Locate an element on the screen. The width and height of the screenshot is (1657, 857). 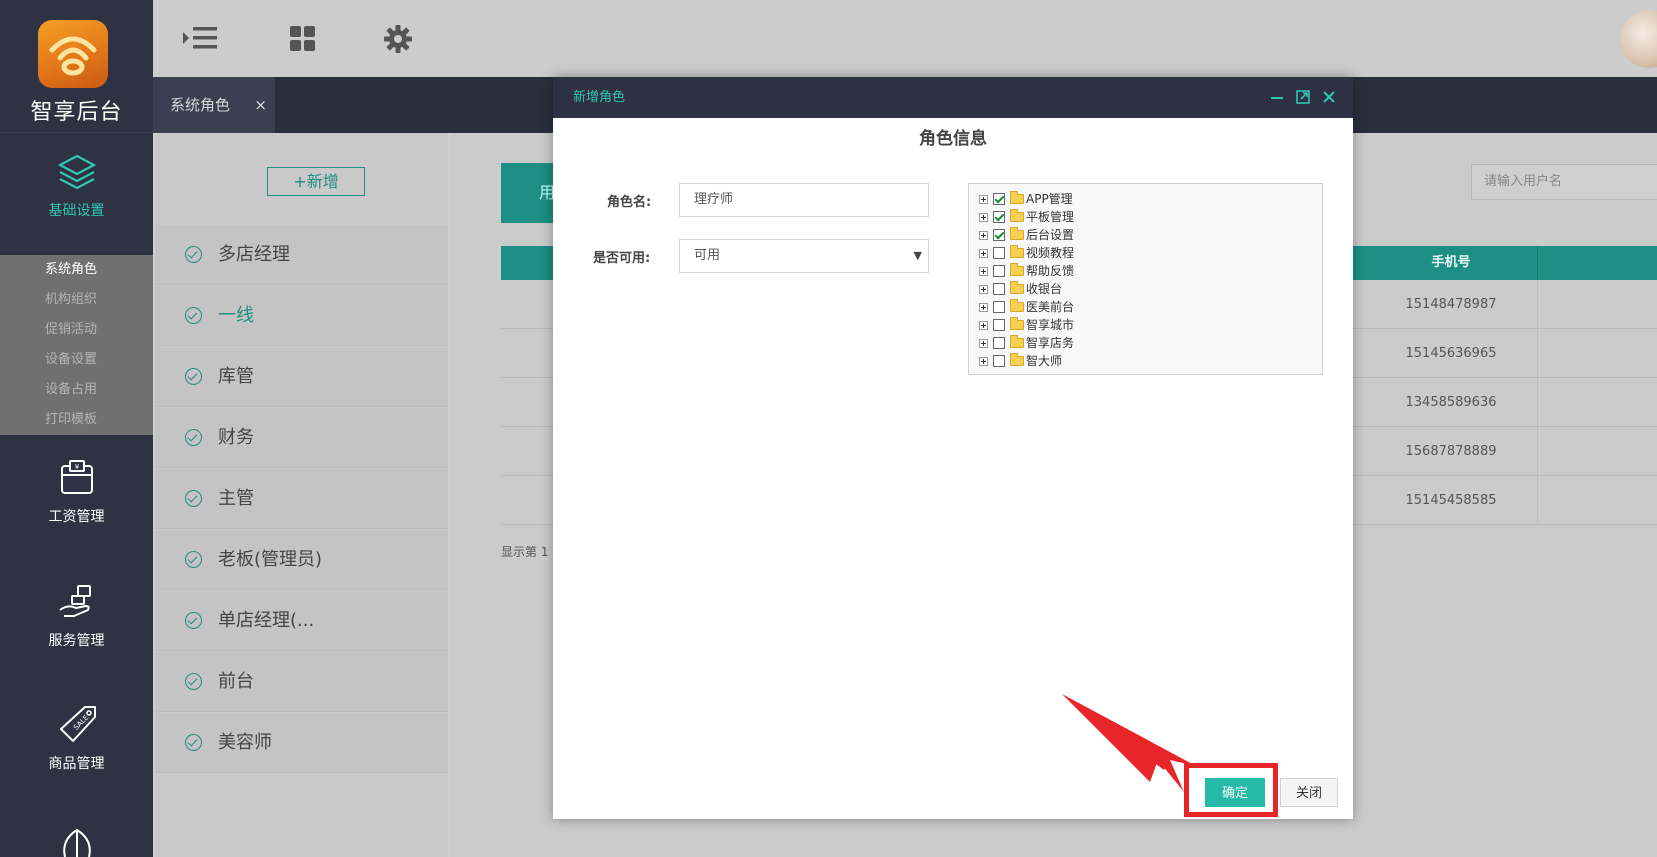
tab-close-icon: × is located at coordinates (260, 105).